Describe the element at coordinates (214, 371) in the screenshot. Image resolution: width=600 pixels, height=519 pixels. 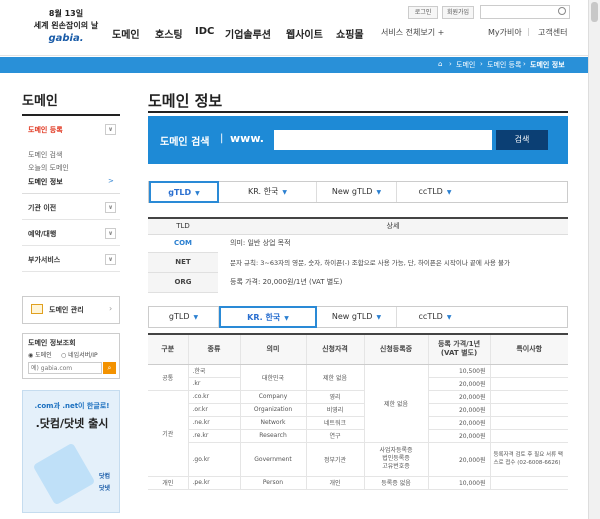
I see `table-cell: .한국` at that location.